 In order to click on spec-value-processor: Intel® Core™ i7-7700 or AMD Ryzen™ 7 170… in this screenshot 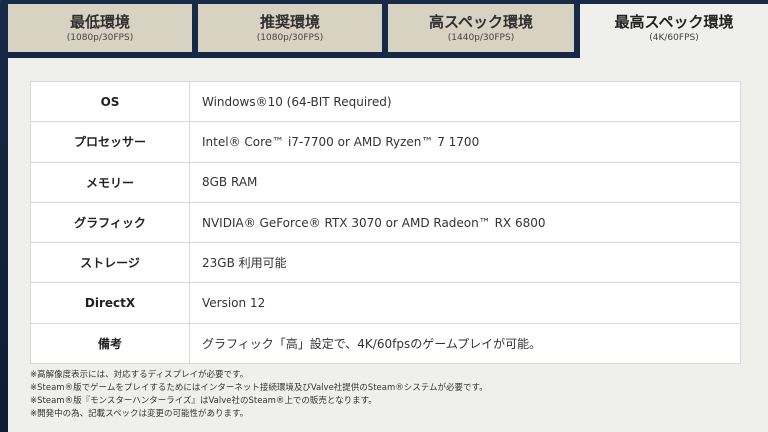, I will do `click(465, 142)`.